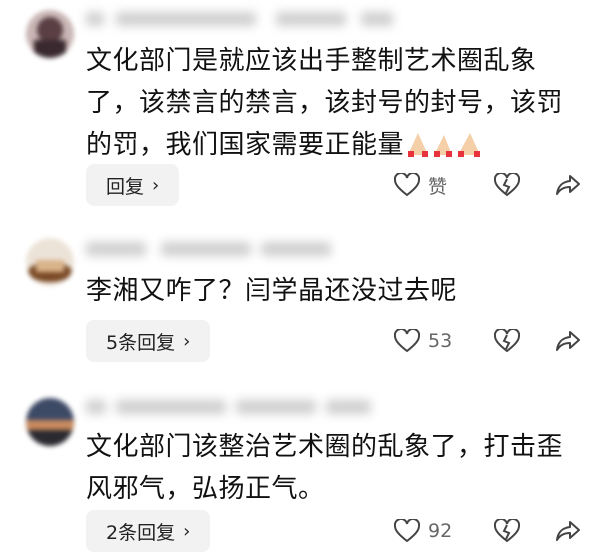  Describe the element at coordinates (148, 341) in the screenshot. I see `reply-button: 5条回复 ›` at that location.